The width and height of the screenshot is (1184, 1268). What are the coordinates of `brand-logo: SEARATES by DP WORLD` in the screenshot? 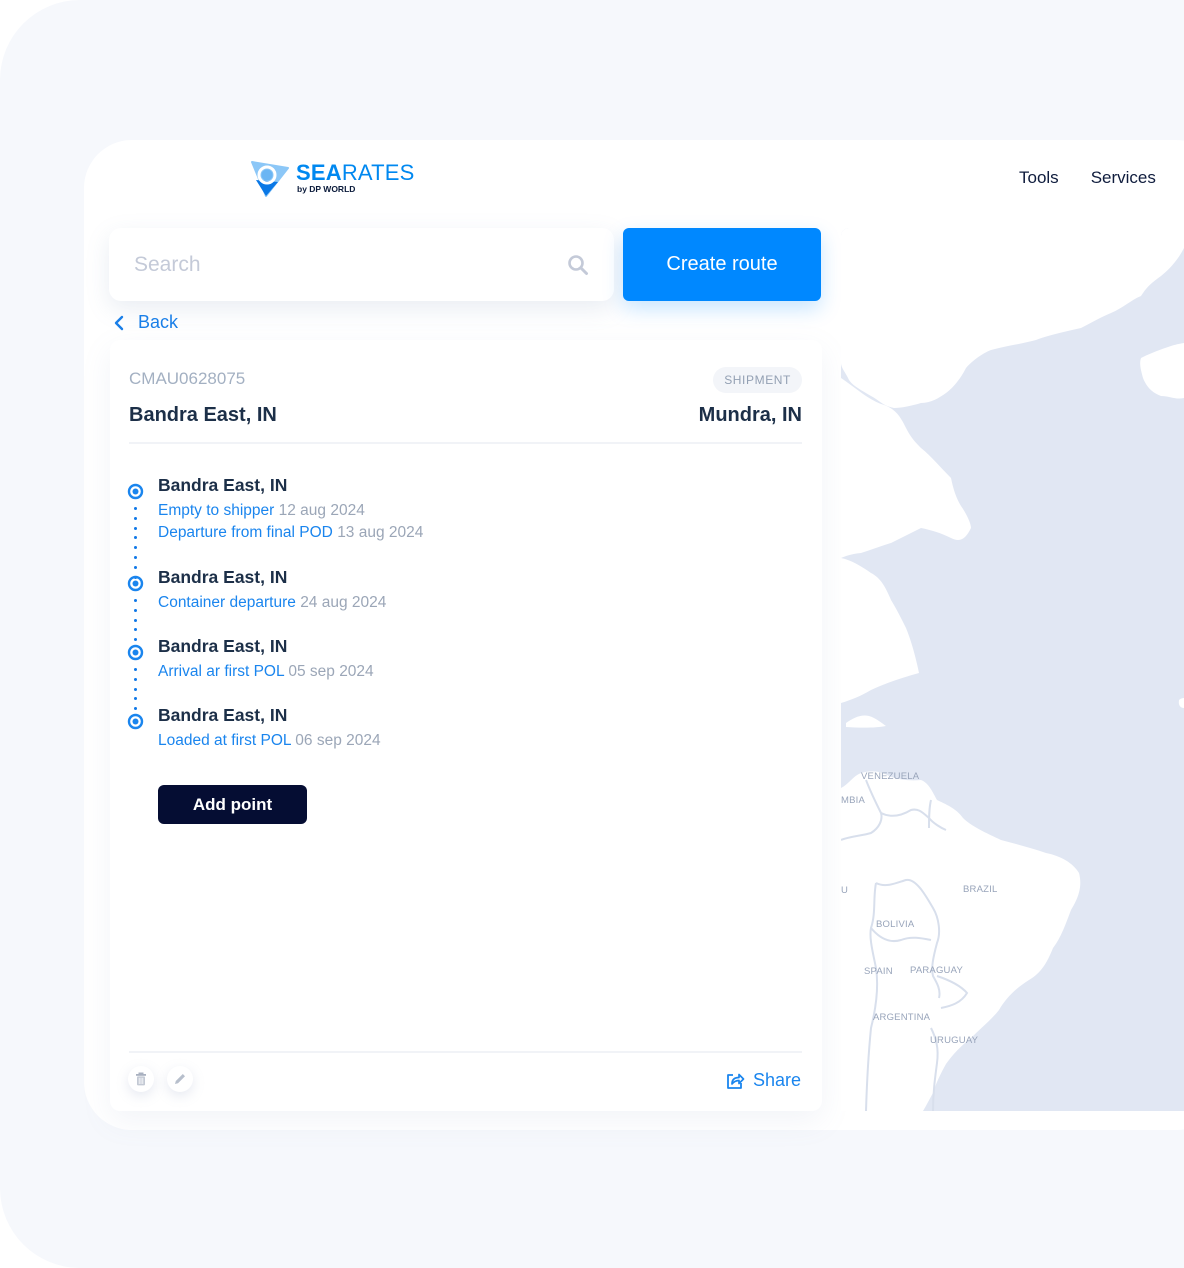 It's located at (332, 178).